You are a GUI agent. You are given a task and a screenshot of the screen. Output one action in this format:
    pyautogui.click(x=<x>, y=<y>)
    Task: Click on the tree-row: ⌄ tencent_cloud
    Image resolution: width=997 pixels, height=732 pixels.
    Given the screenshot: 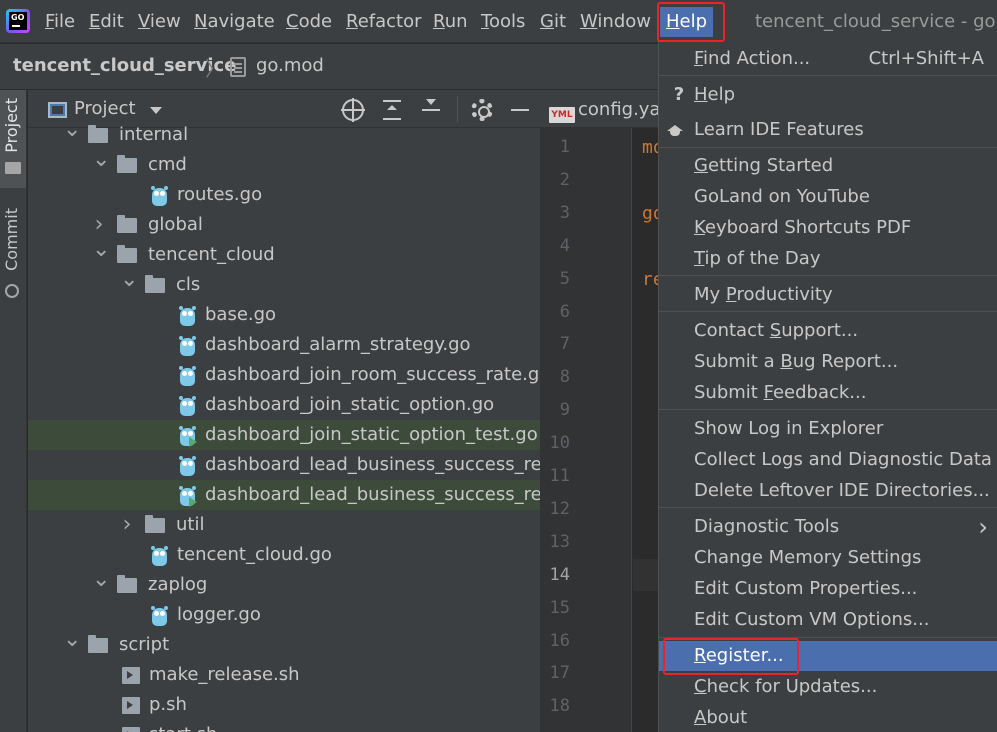 What is the action you would take?
    pyautogui.click(x=284, y=253)
    